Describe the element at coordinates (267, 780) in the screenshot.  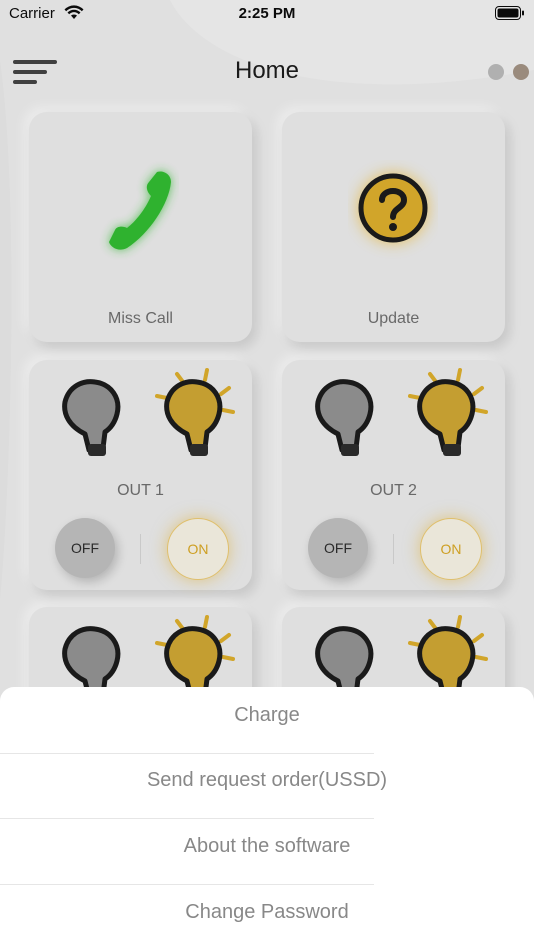
I see `send-request-order-option: Send request order(USSD)` at that location.